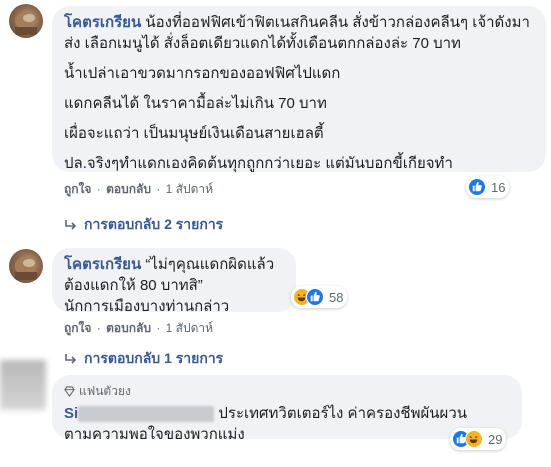 The image size is (551, 467). Describe the element at coordinates (488, 187) in the screenshot. I see `reaction-summary: 16` at that location.